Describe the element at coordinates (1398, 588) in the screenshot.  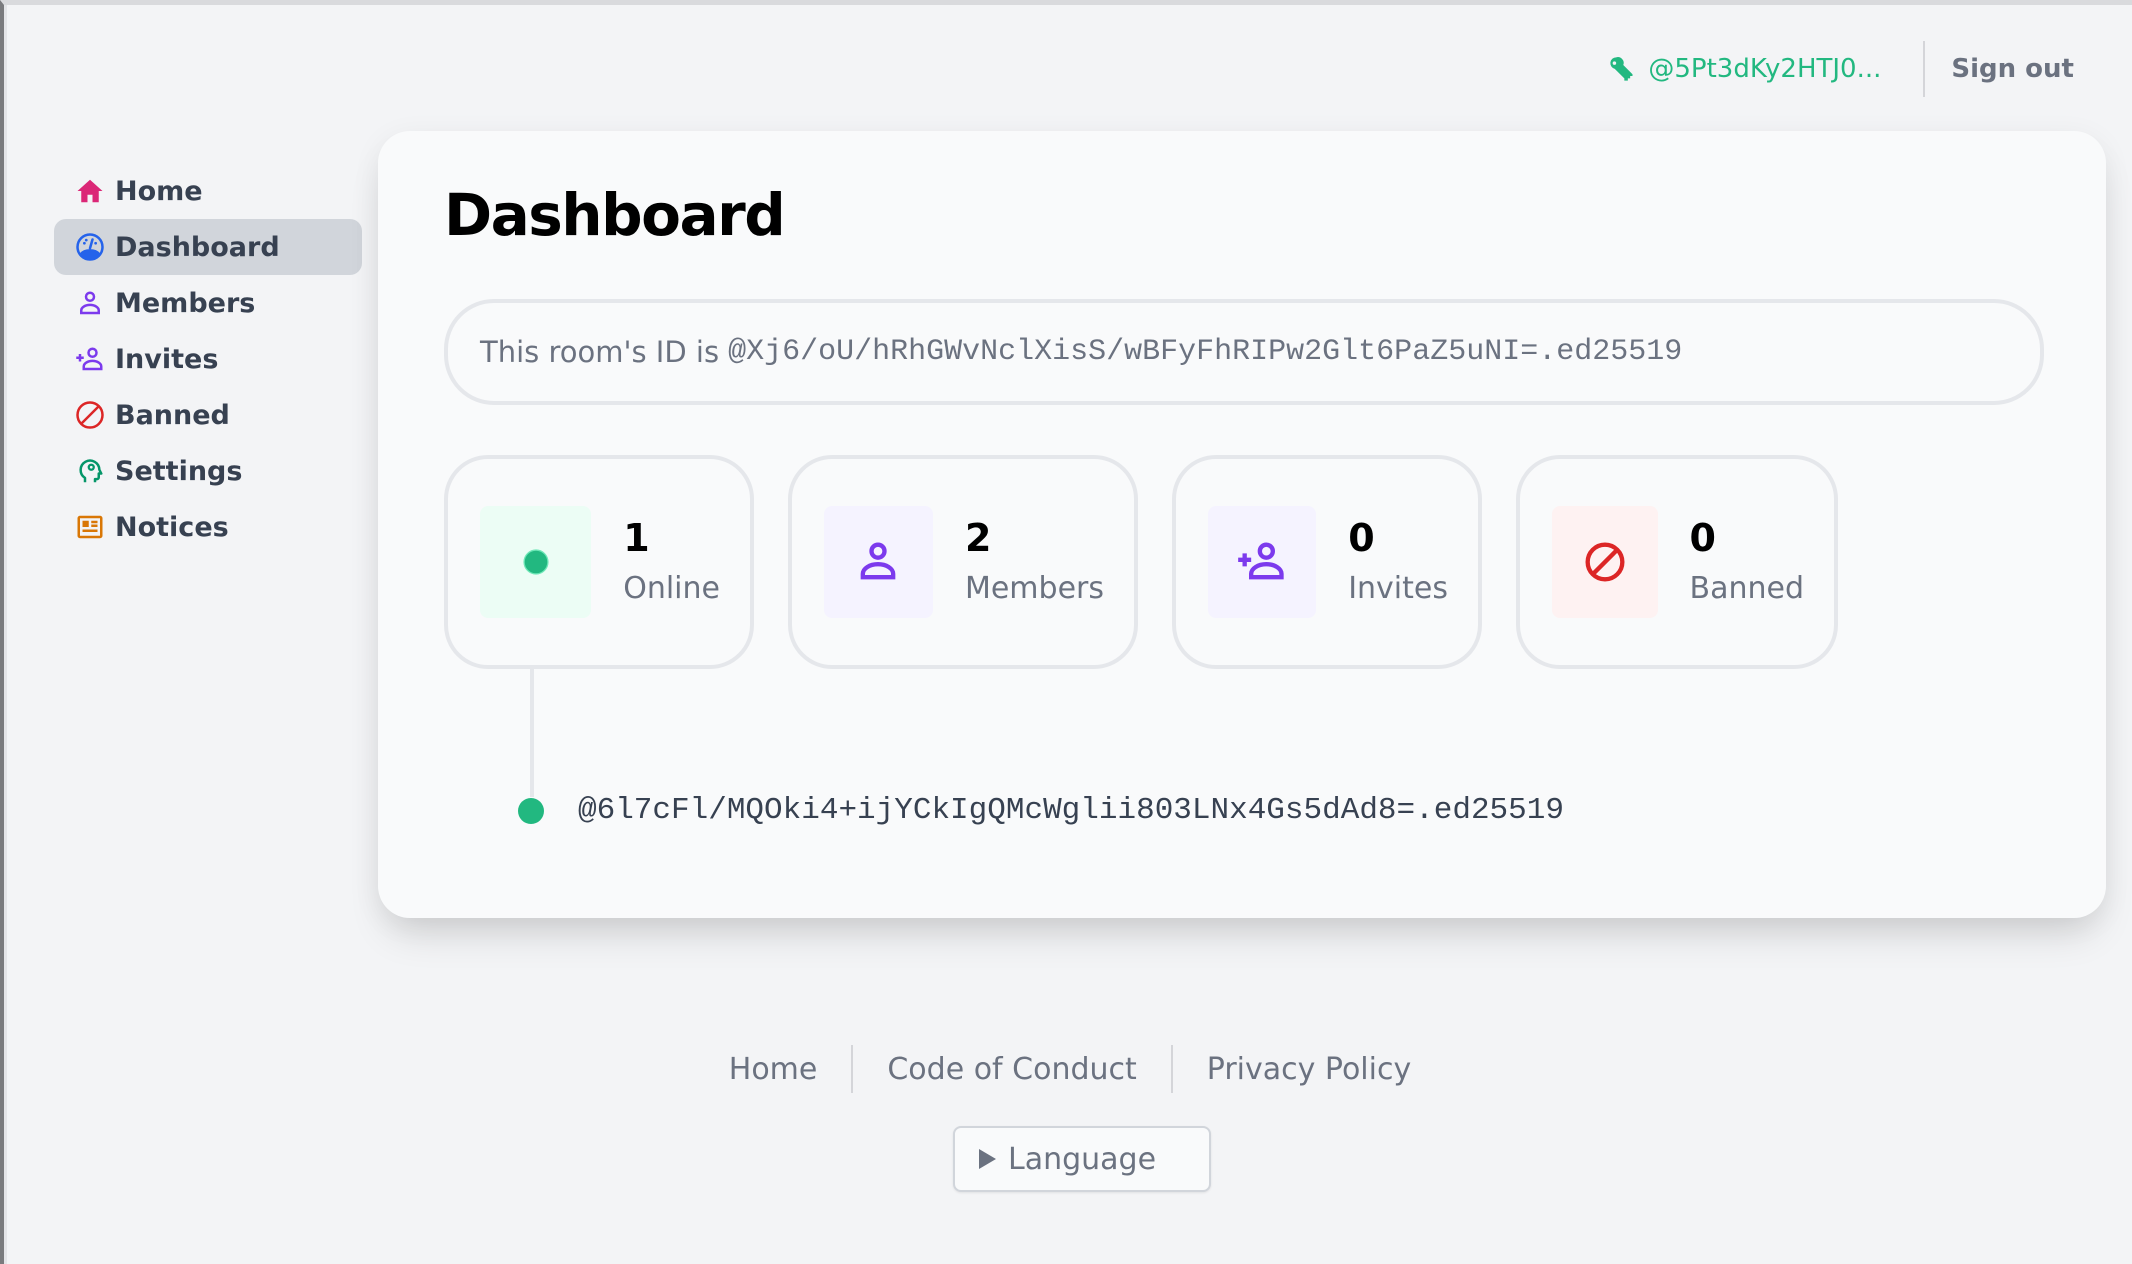
I see `stat-label: Invites` at that location.